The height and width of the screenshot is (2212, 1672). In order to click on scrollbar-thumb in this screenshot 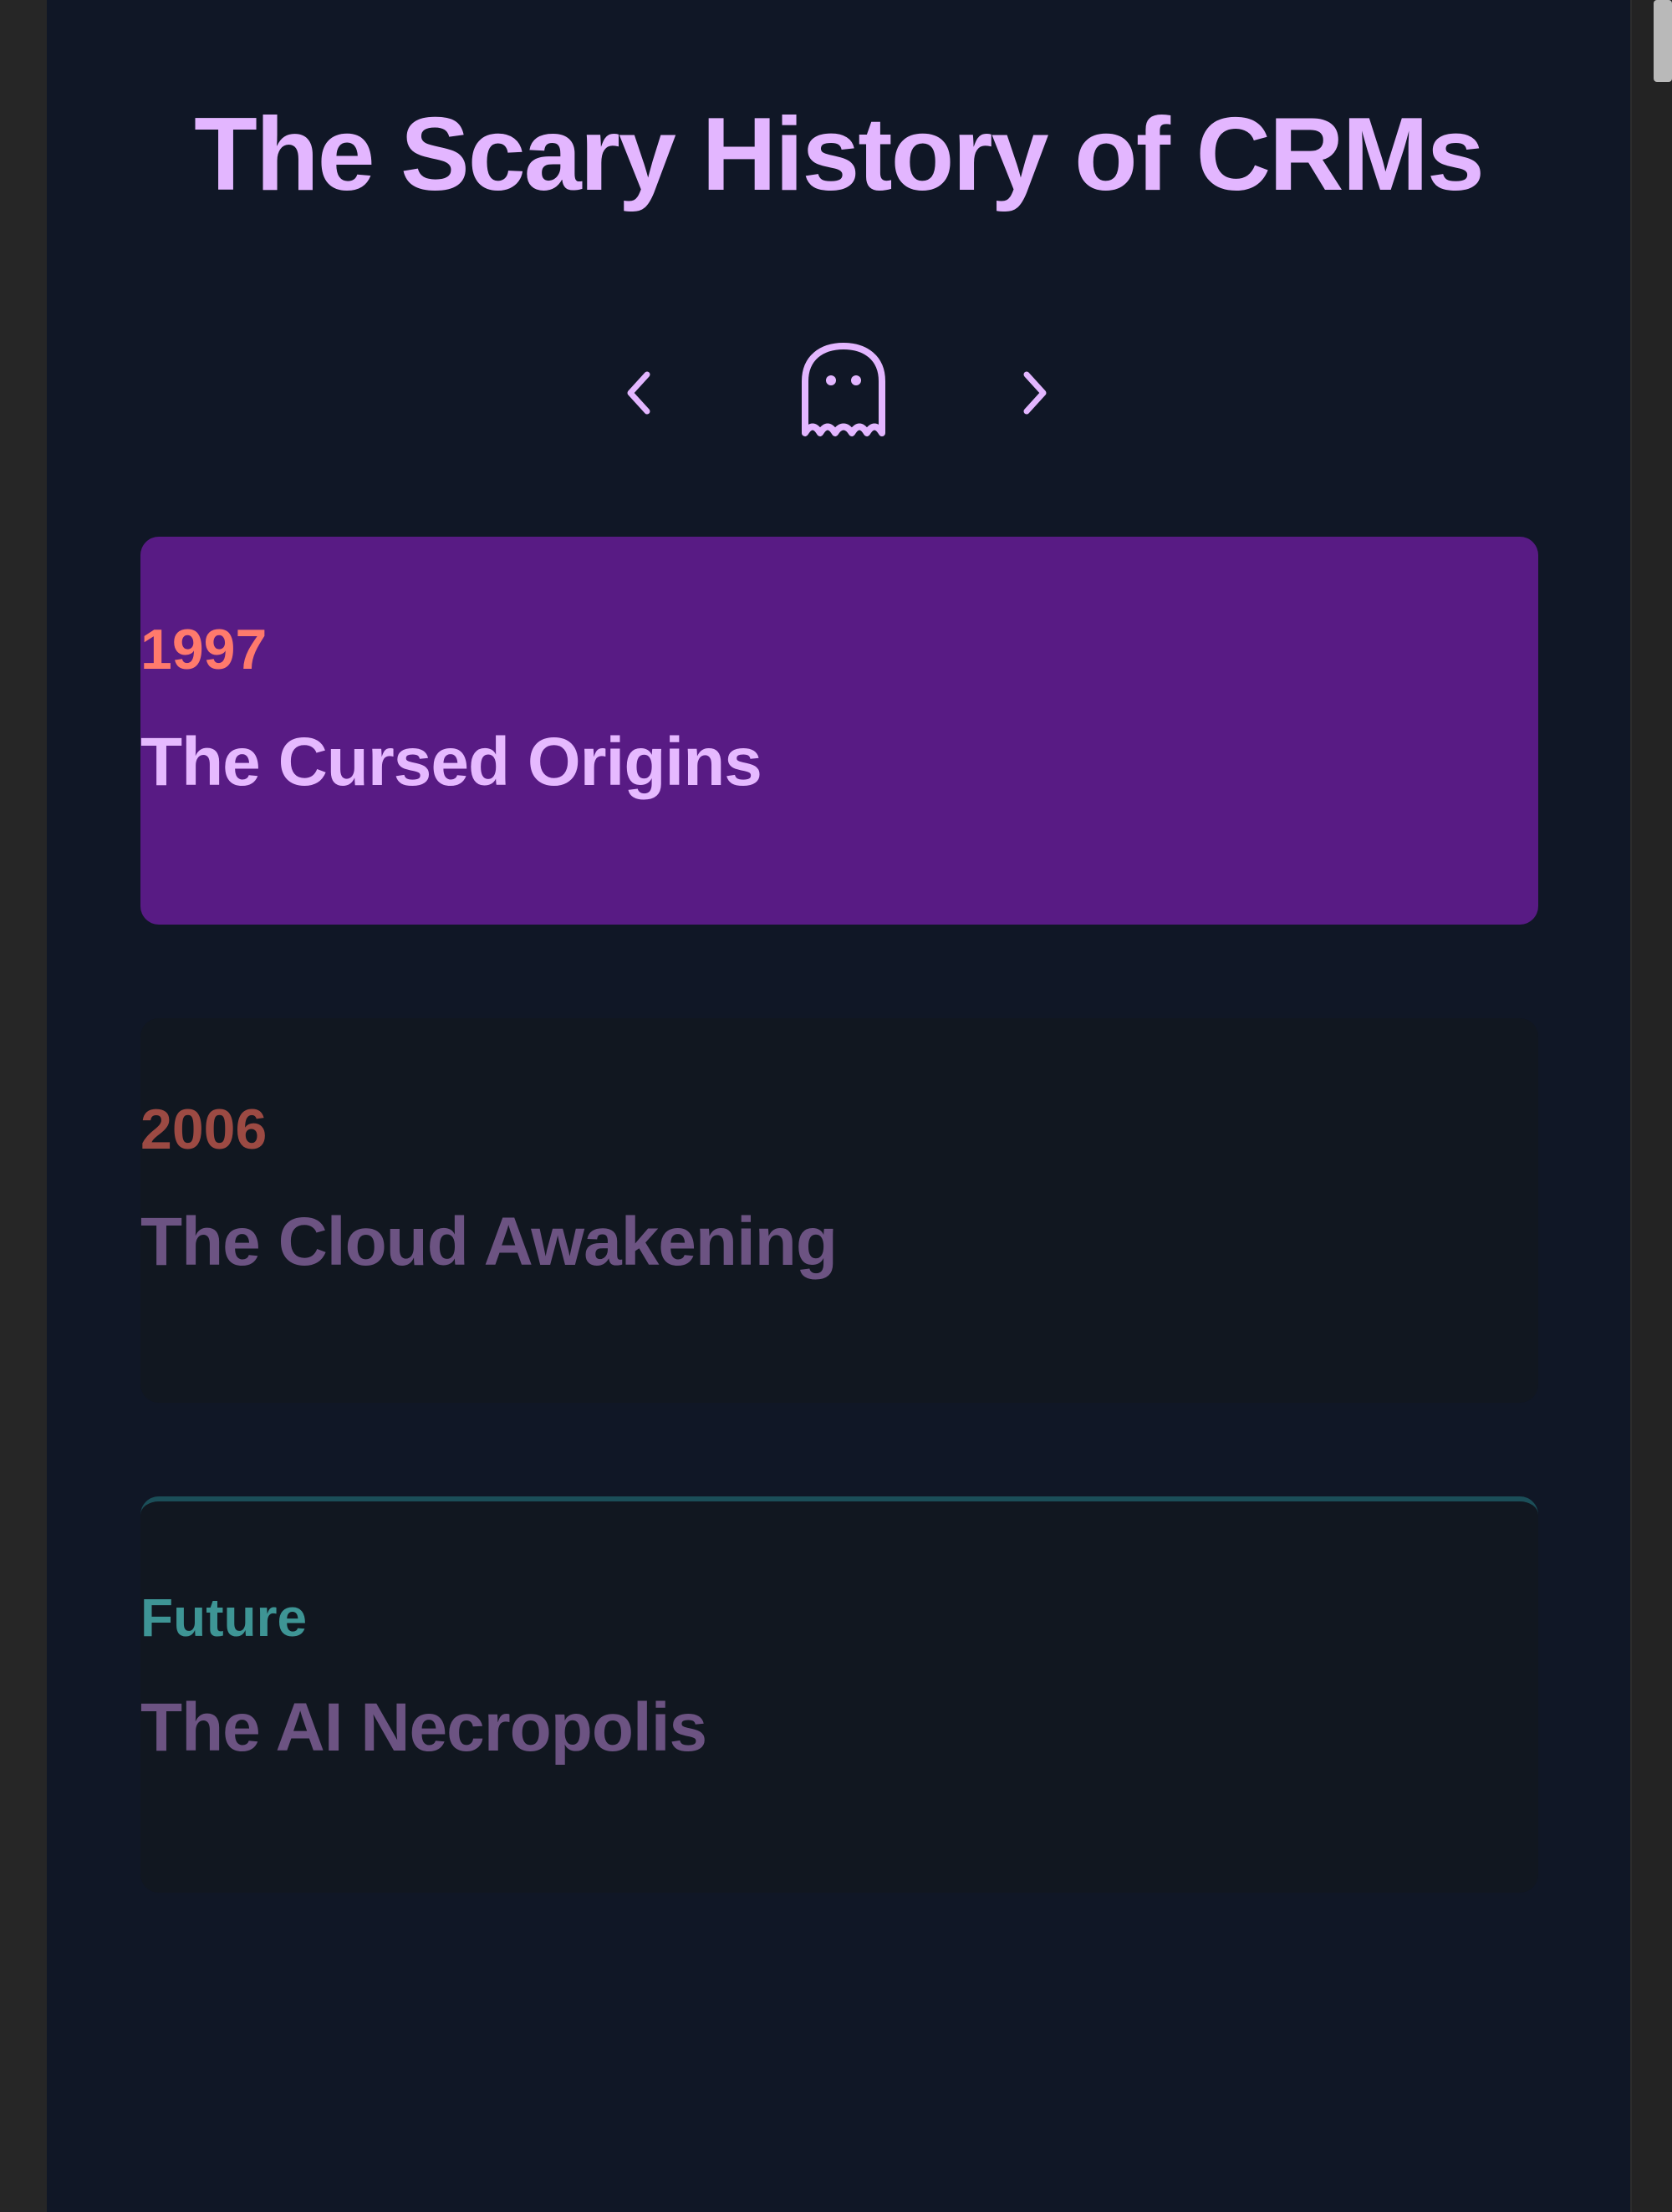, I will do `click(1663, 41)`.